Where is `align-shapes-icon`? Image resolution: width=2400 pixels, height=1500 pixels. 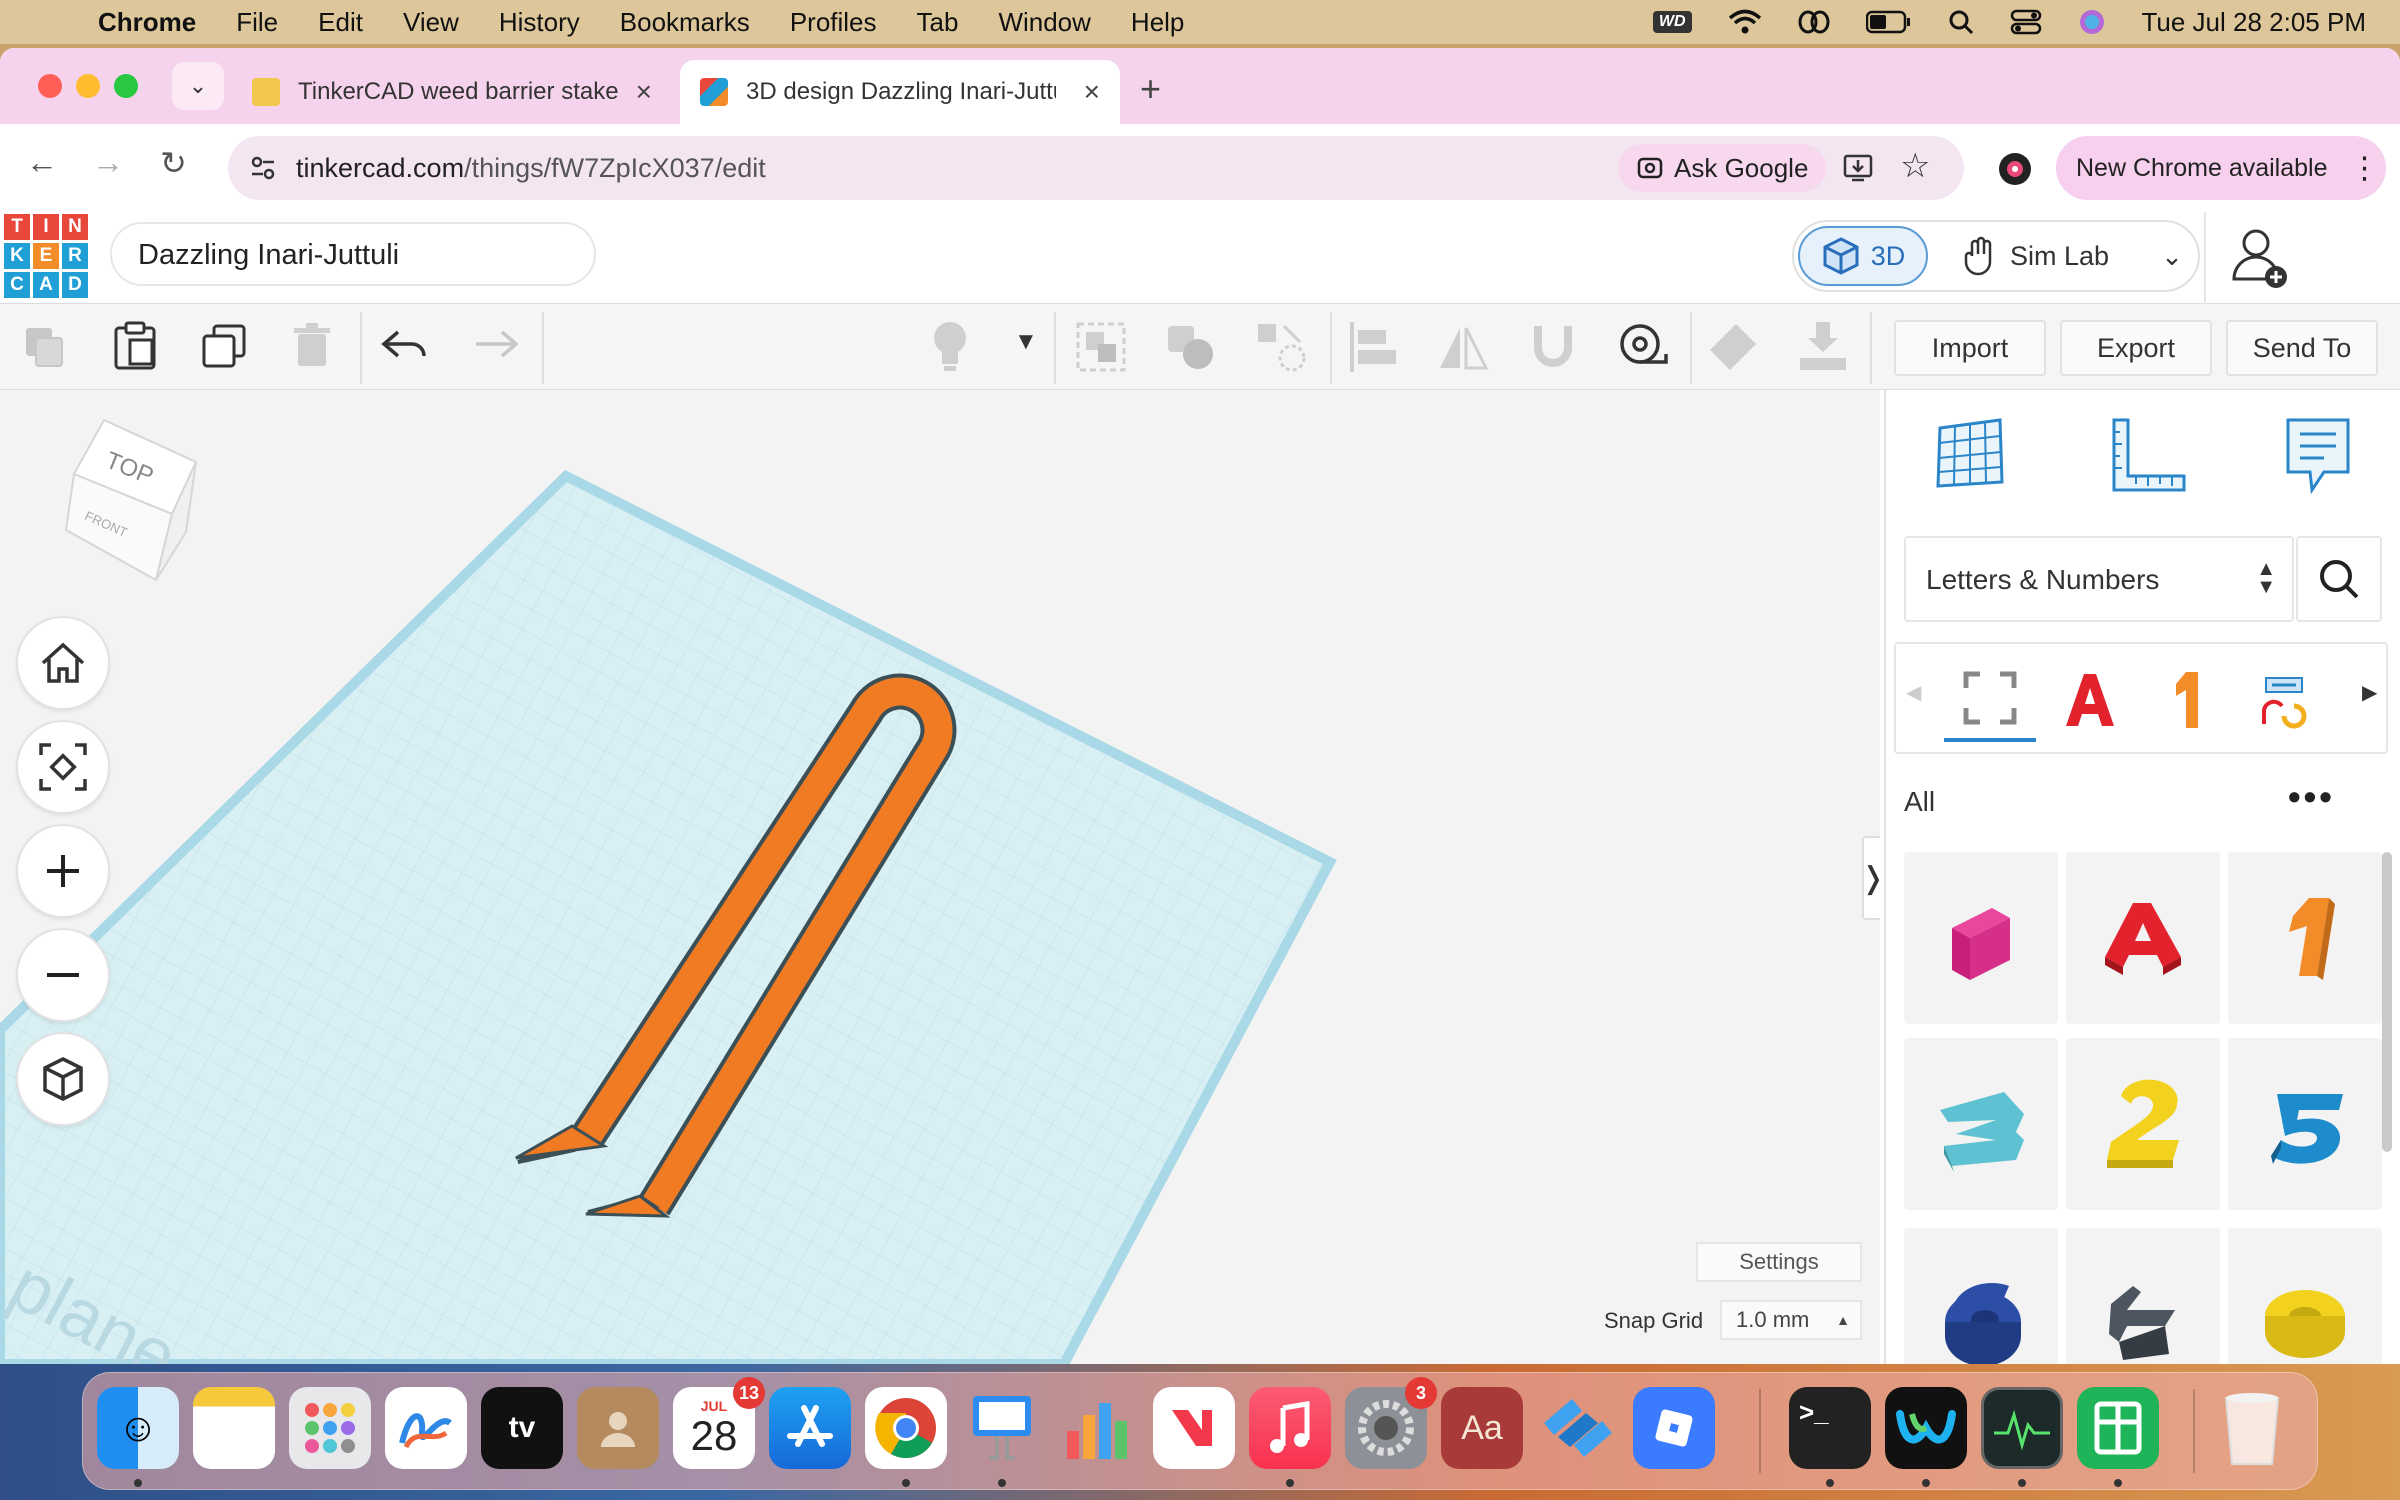 align-shapes-icon is located at coordinates (1281, 347).